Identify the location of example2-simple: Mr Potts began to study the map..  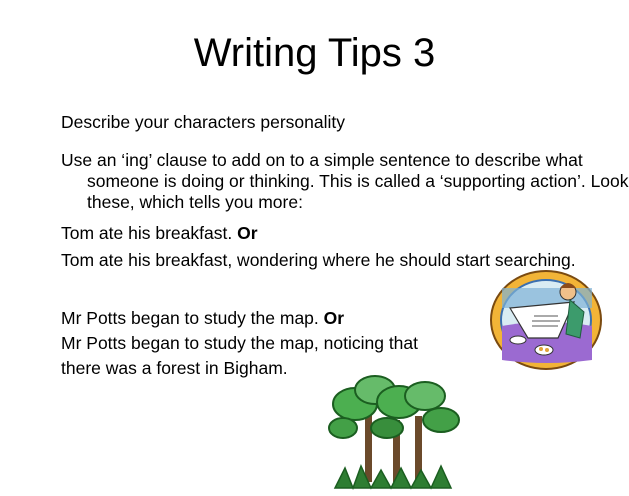
(190, 318).